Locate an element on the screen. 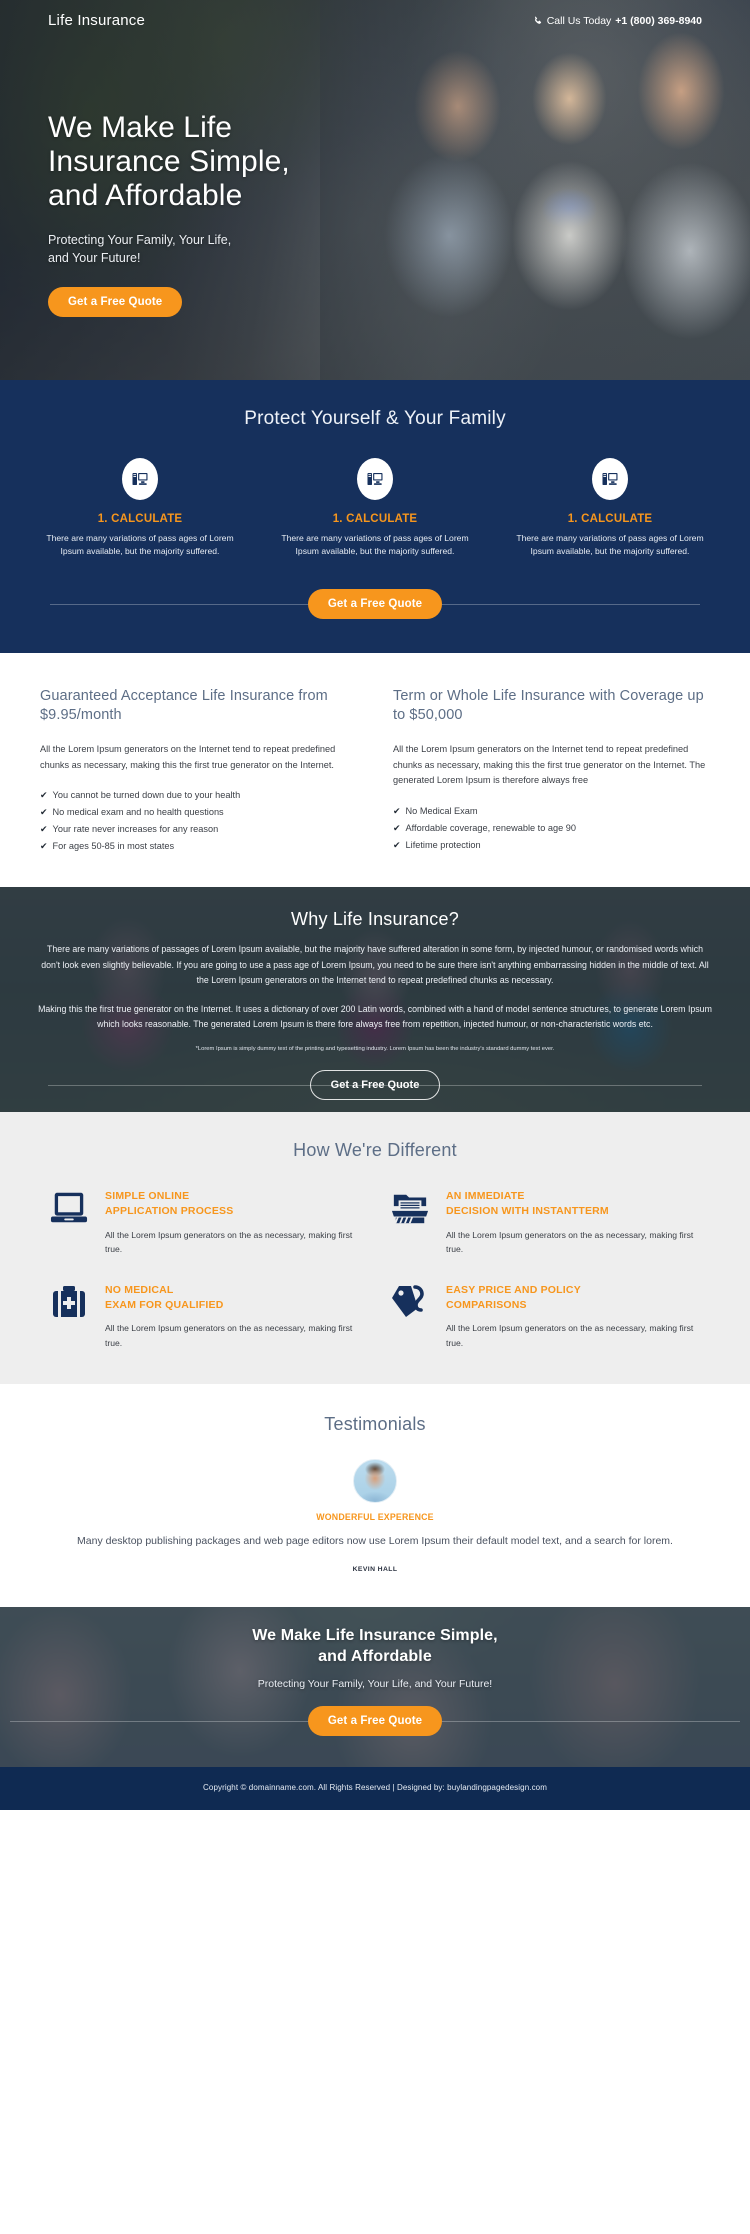 The image size is (750, 2234). bottom-cta-divider: Get a Free Quote is located at coordinates (375, 1720).